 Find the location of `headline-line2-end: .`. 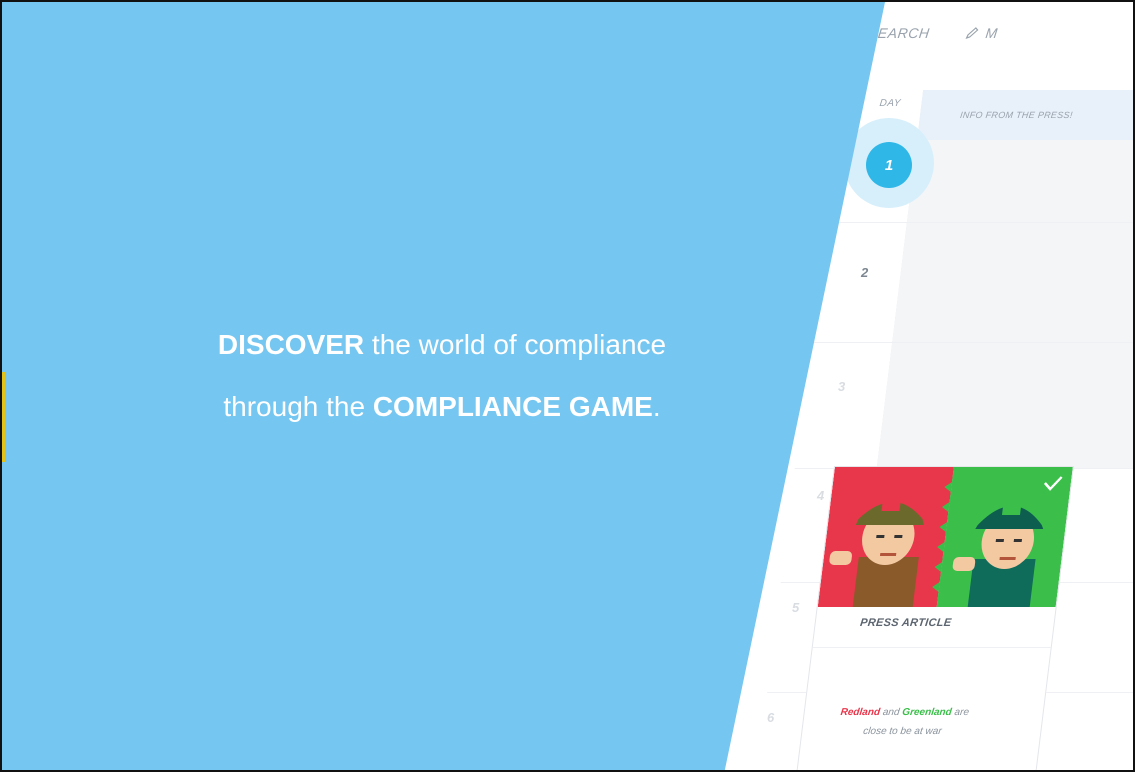

headline-line2-end: . is located at coordinates (656, 406).